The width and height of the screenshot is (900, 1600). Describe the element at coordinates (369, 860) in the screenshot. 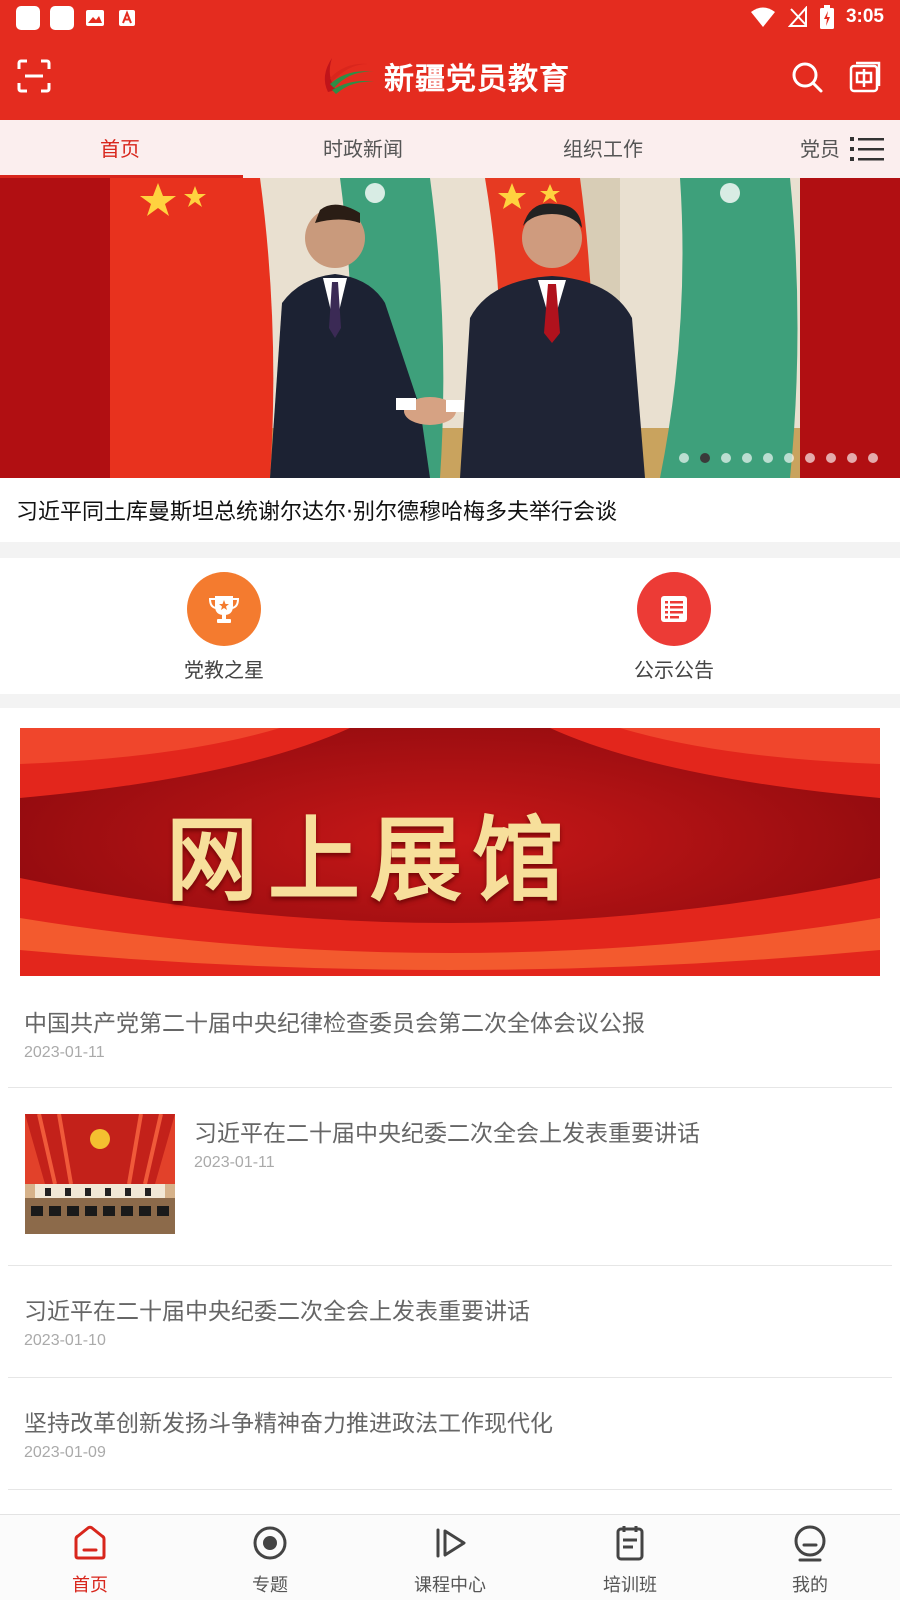

I see `exhibition-title: 网上展馆` at that location.